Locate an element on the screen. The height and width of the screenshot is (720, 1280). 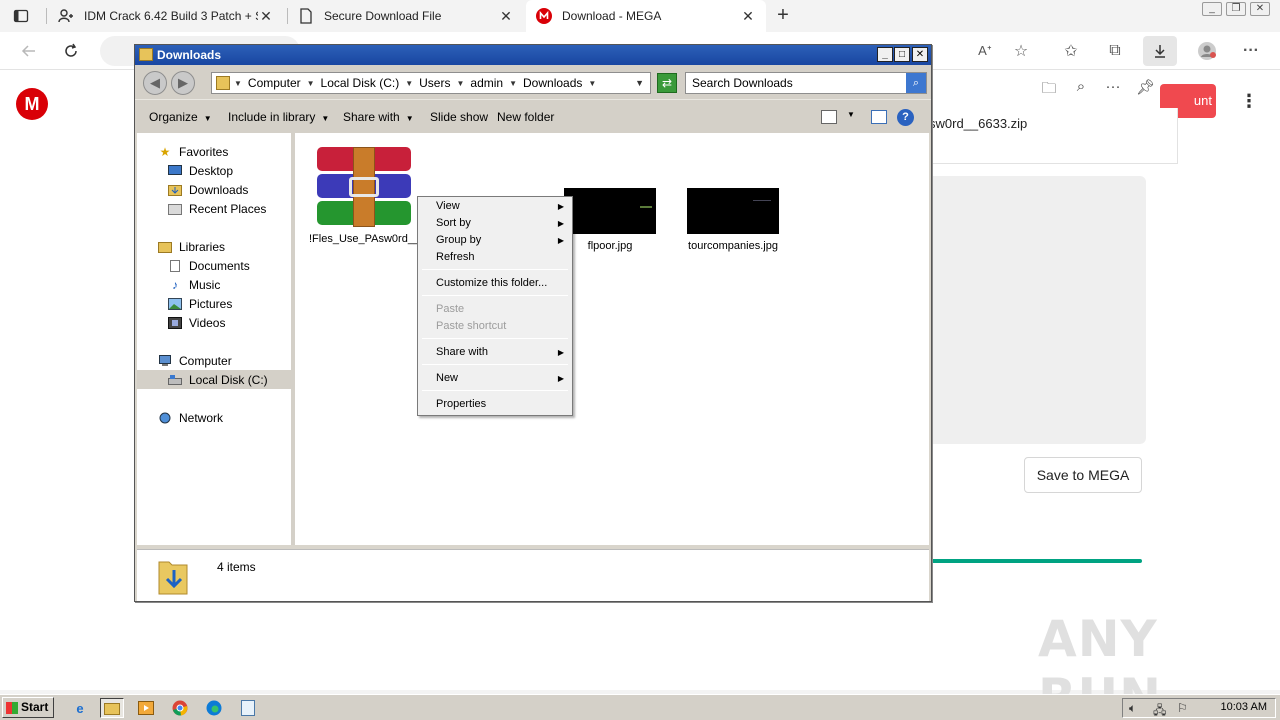
pin-icon: 📌︎ is located at coordinates (1145, 90).